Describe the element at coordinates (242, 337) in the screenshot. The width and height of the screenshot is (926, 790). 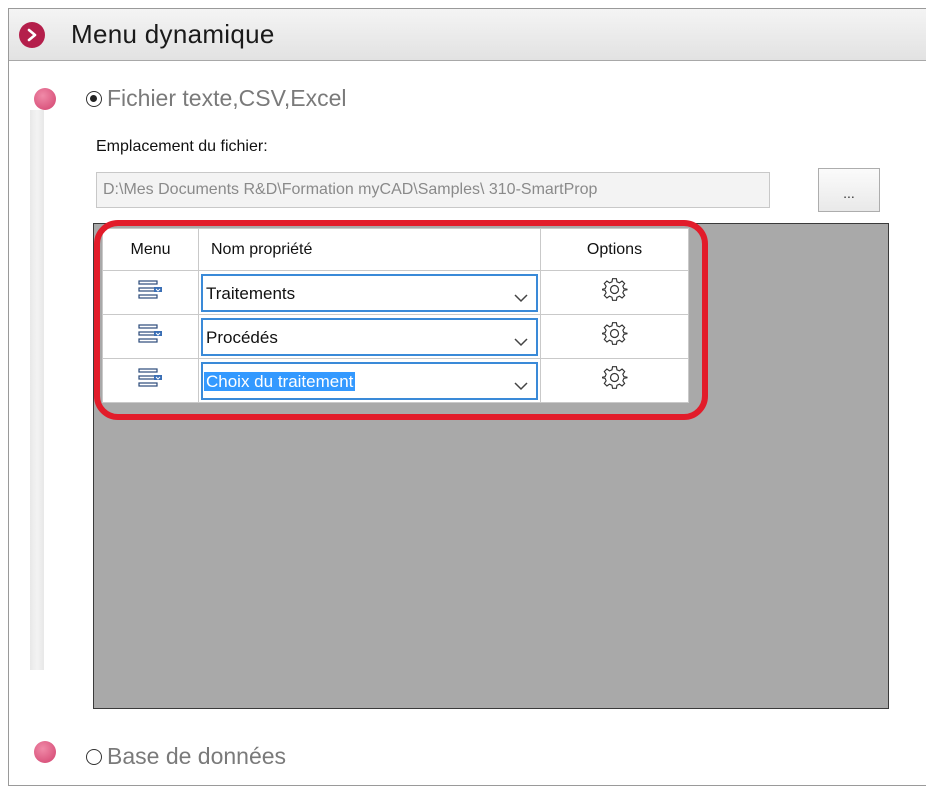
I see `property-dropdown-value: Procédés` at that location.